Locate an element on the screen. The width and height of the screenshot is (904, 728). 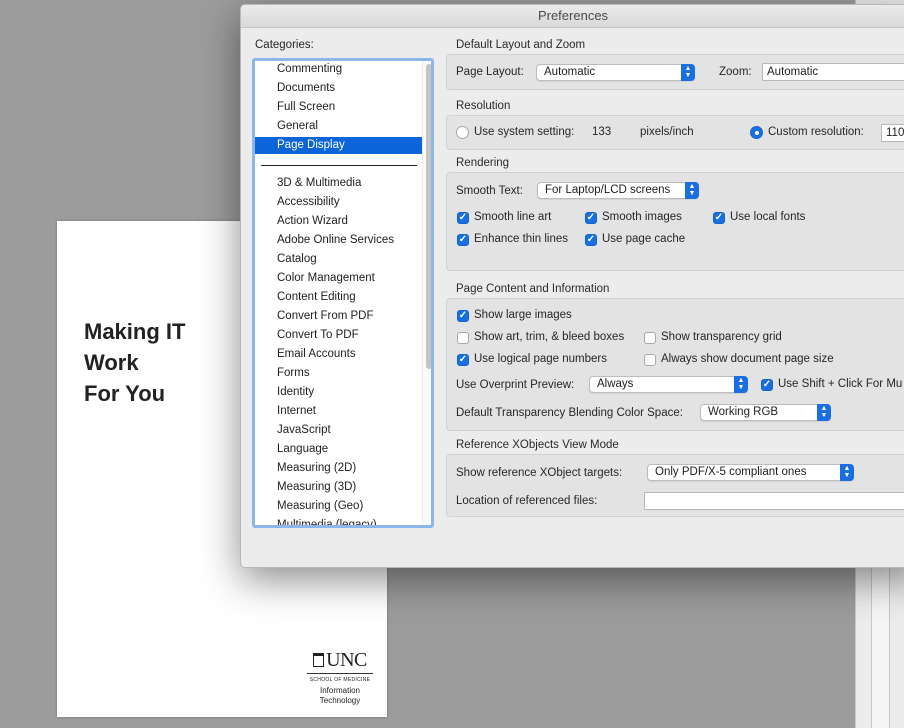
document-title: Making IT Work For You is located at coordinates (134, 362).